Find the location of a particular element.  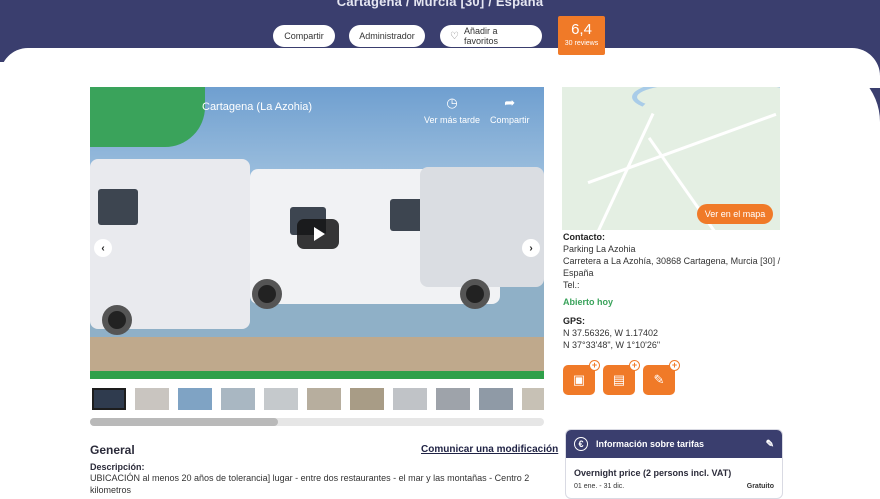

add-favorite-label: Añadir a favoritos is located at coordinates (480, 36).